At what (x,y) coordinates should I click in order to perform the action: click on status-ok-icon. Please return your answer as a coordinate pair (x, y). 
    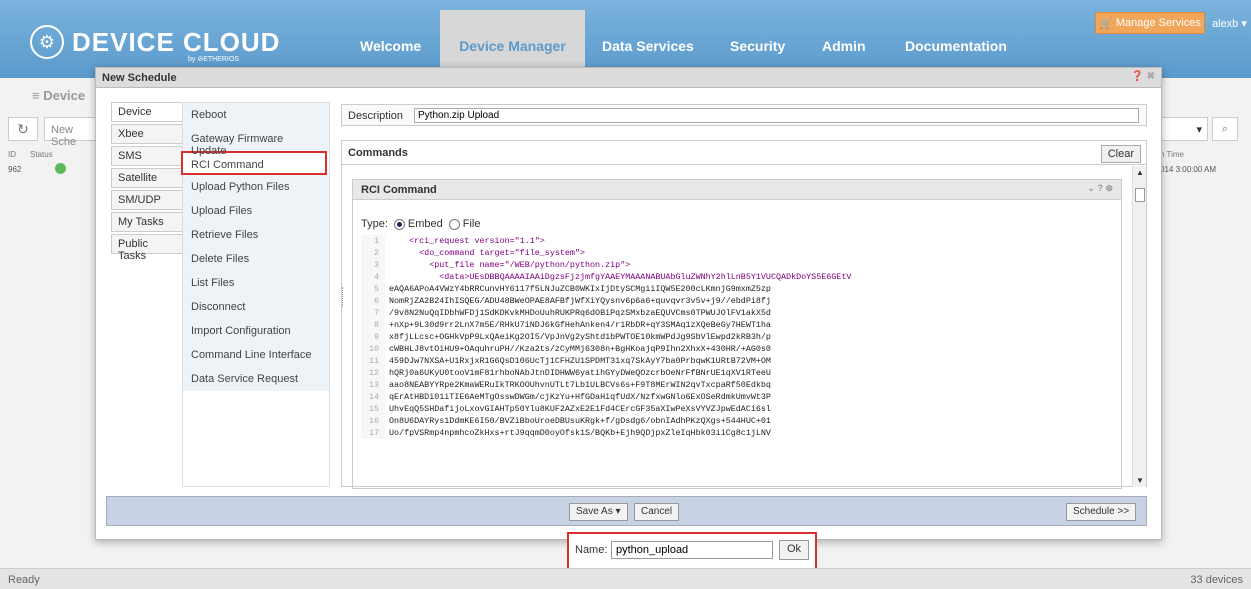
    Looking at the image, I should click on (60, 168).